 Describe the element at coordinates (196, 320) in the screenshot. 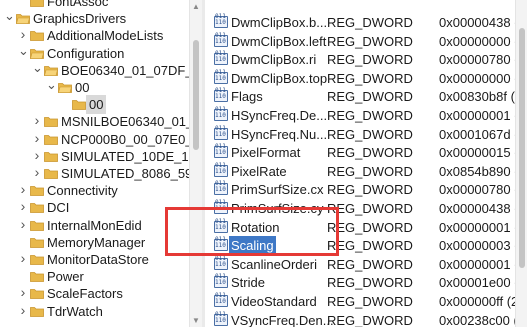

I see `scroll-down-arrow-icon: ▼` at that location.